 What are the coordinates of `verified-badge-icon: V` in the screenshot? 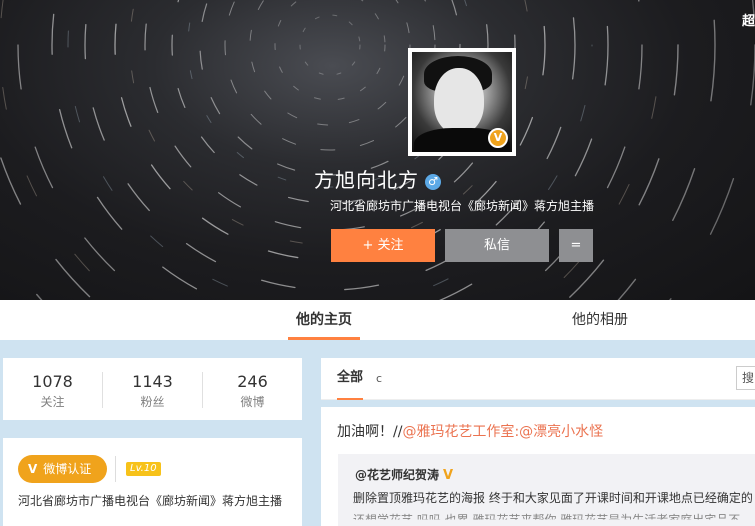 It's located at (498, 138).